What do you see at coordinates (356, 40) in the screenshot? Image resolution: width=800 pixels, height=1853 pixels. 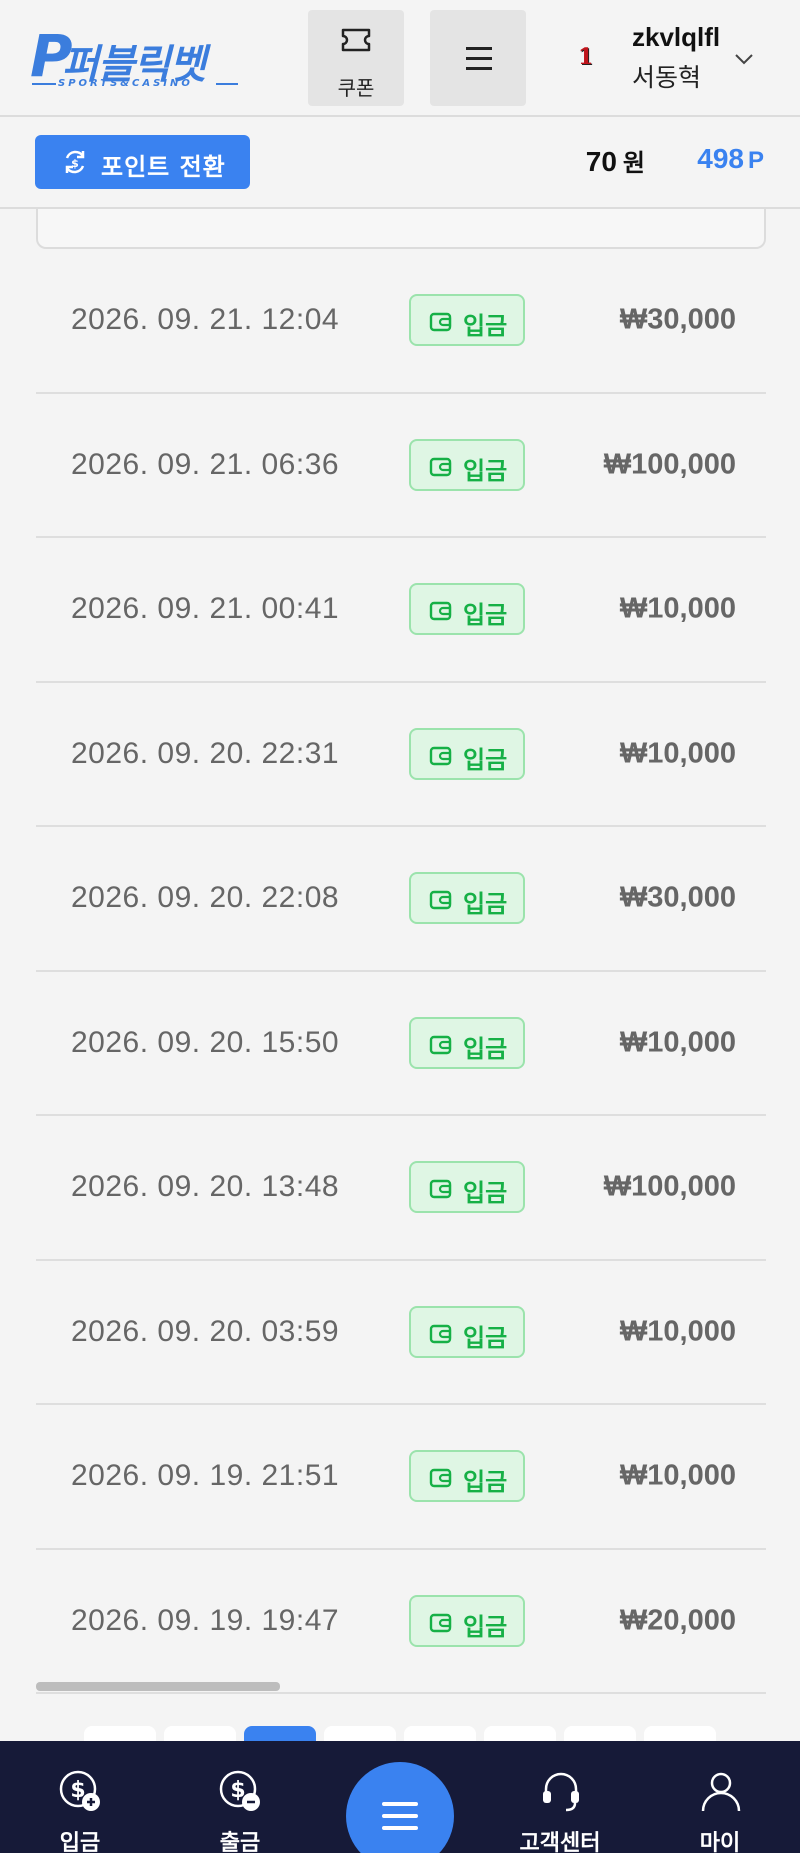 I see `ticket-icon` at bounding box center [356, 40].